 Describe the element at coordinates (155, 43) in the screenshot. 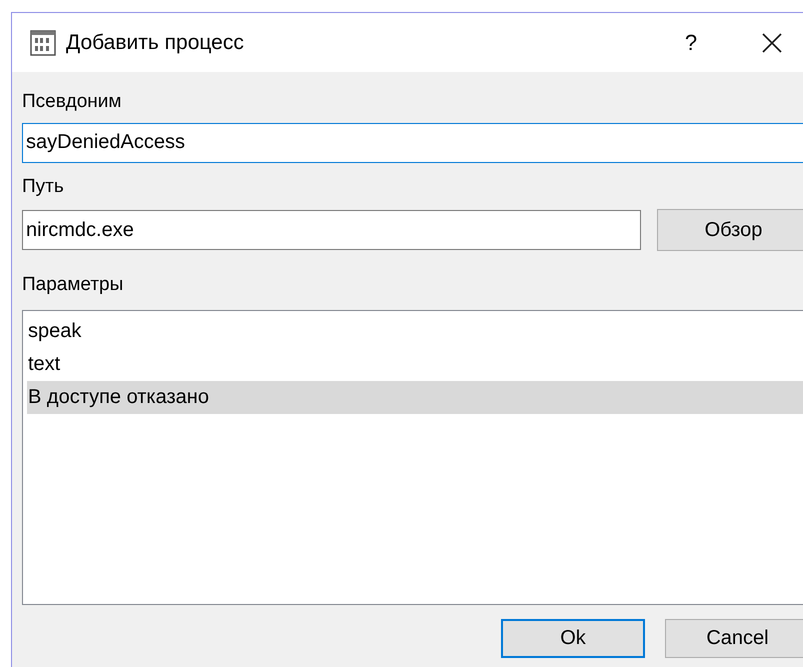

I see `window-title: Добавить процесс` at that location.